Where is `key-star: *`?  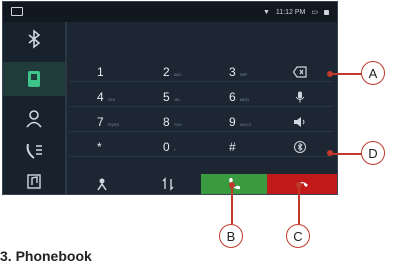
key-star: * is located at coordinates (102, 147).